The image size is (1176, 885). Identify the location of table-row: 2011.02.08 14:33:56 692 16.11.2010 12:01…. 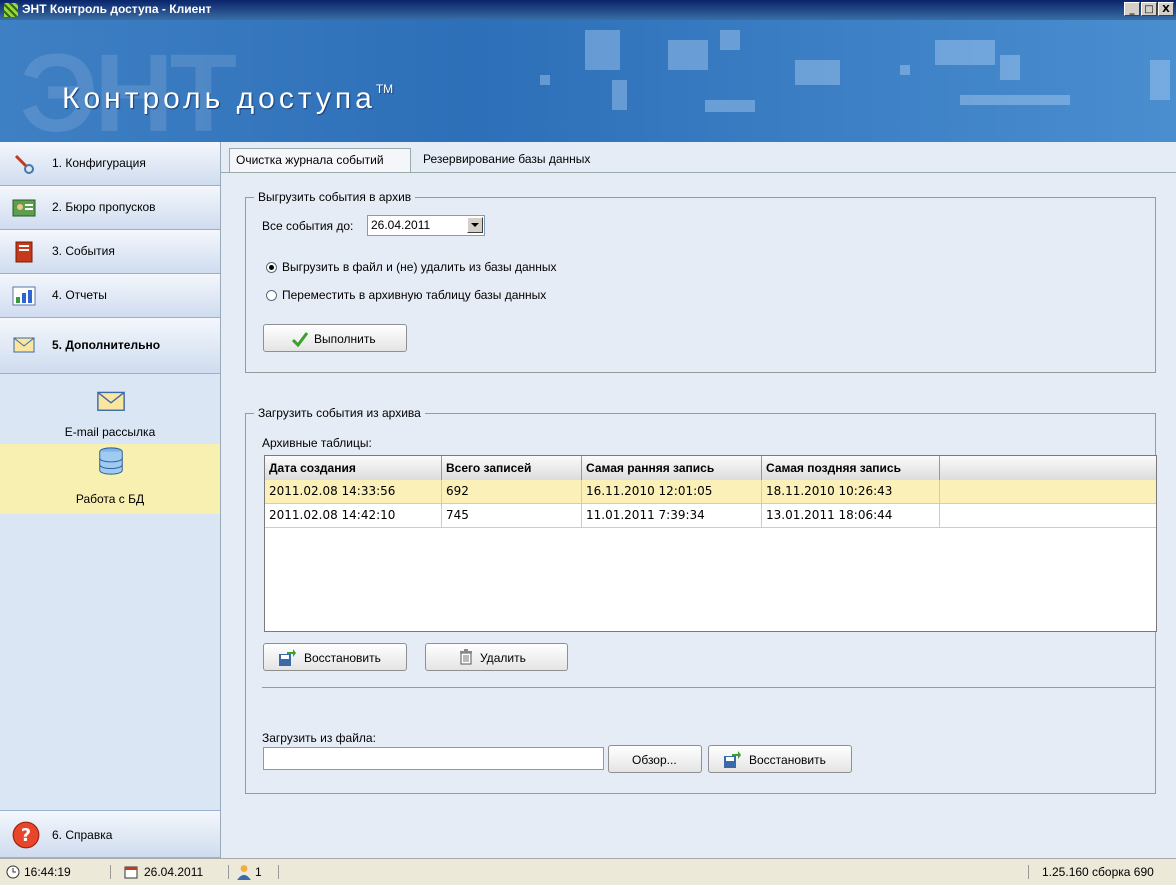
(710, 492).